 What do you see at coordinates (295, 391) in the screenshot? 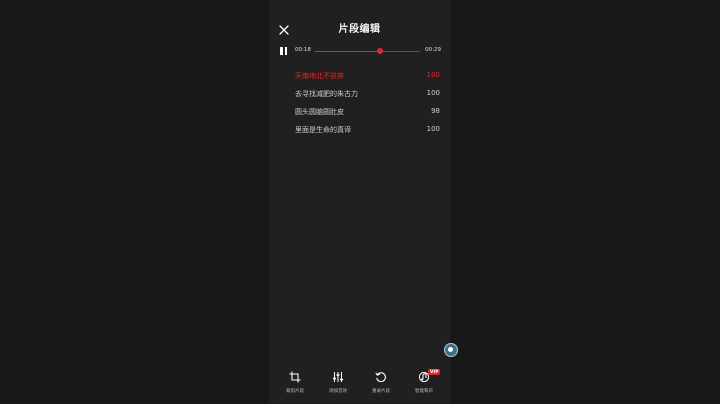
I see `tool-label: 裁剪片段` at bounding box center [295, 391].